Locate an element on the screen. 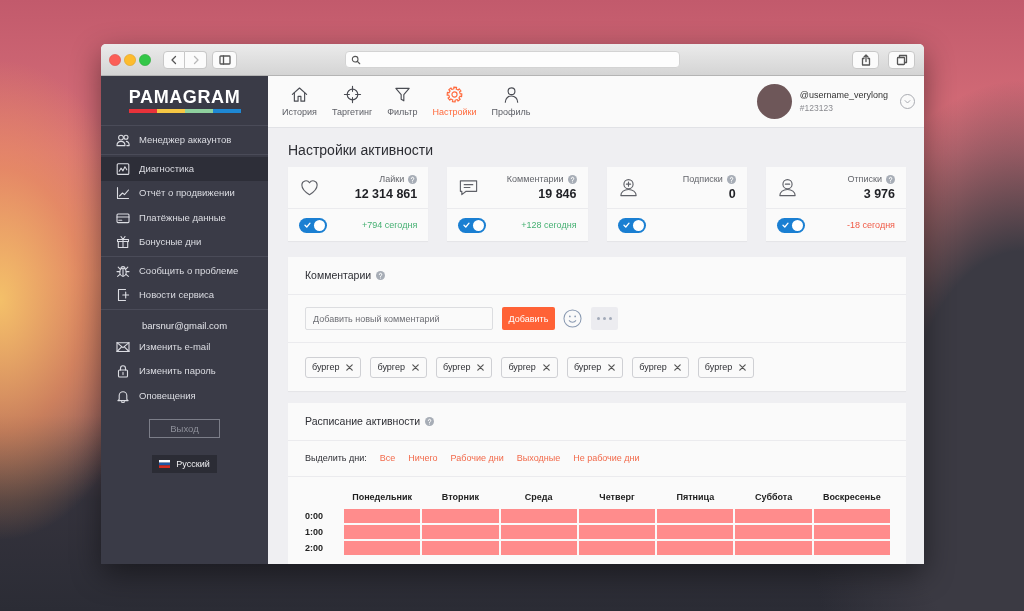 The image size is (1024, 611). window-minimize-icon is located at coordinates (130, 59).